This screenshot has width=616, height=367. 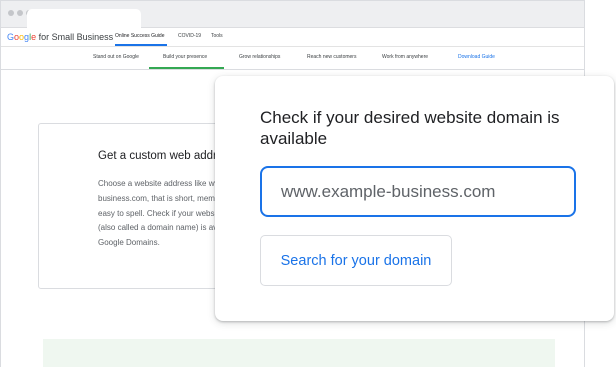 What do you see at coordinates (84, 18) in the screenshot?
I see `browser-tab` at bounding box center [84, 18].